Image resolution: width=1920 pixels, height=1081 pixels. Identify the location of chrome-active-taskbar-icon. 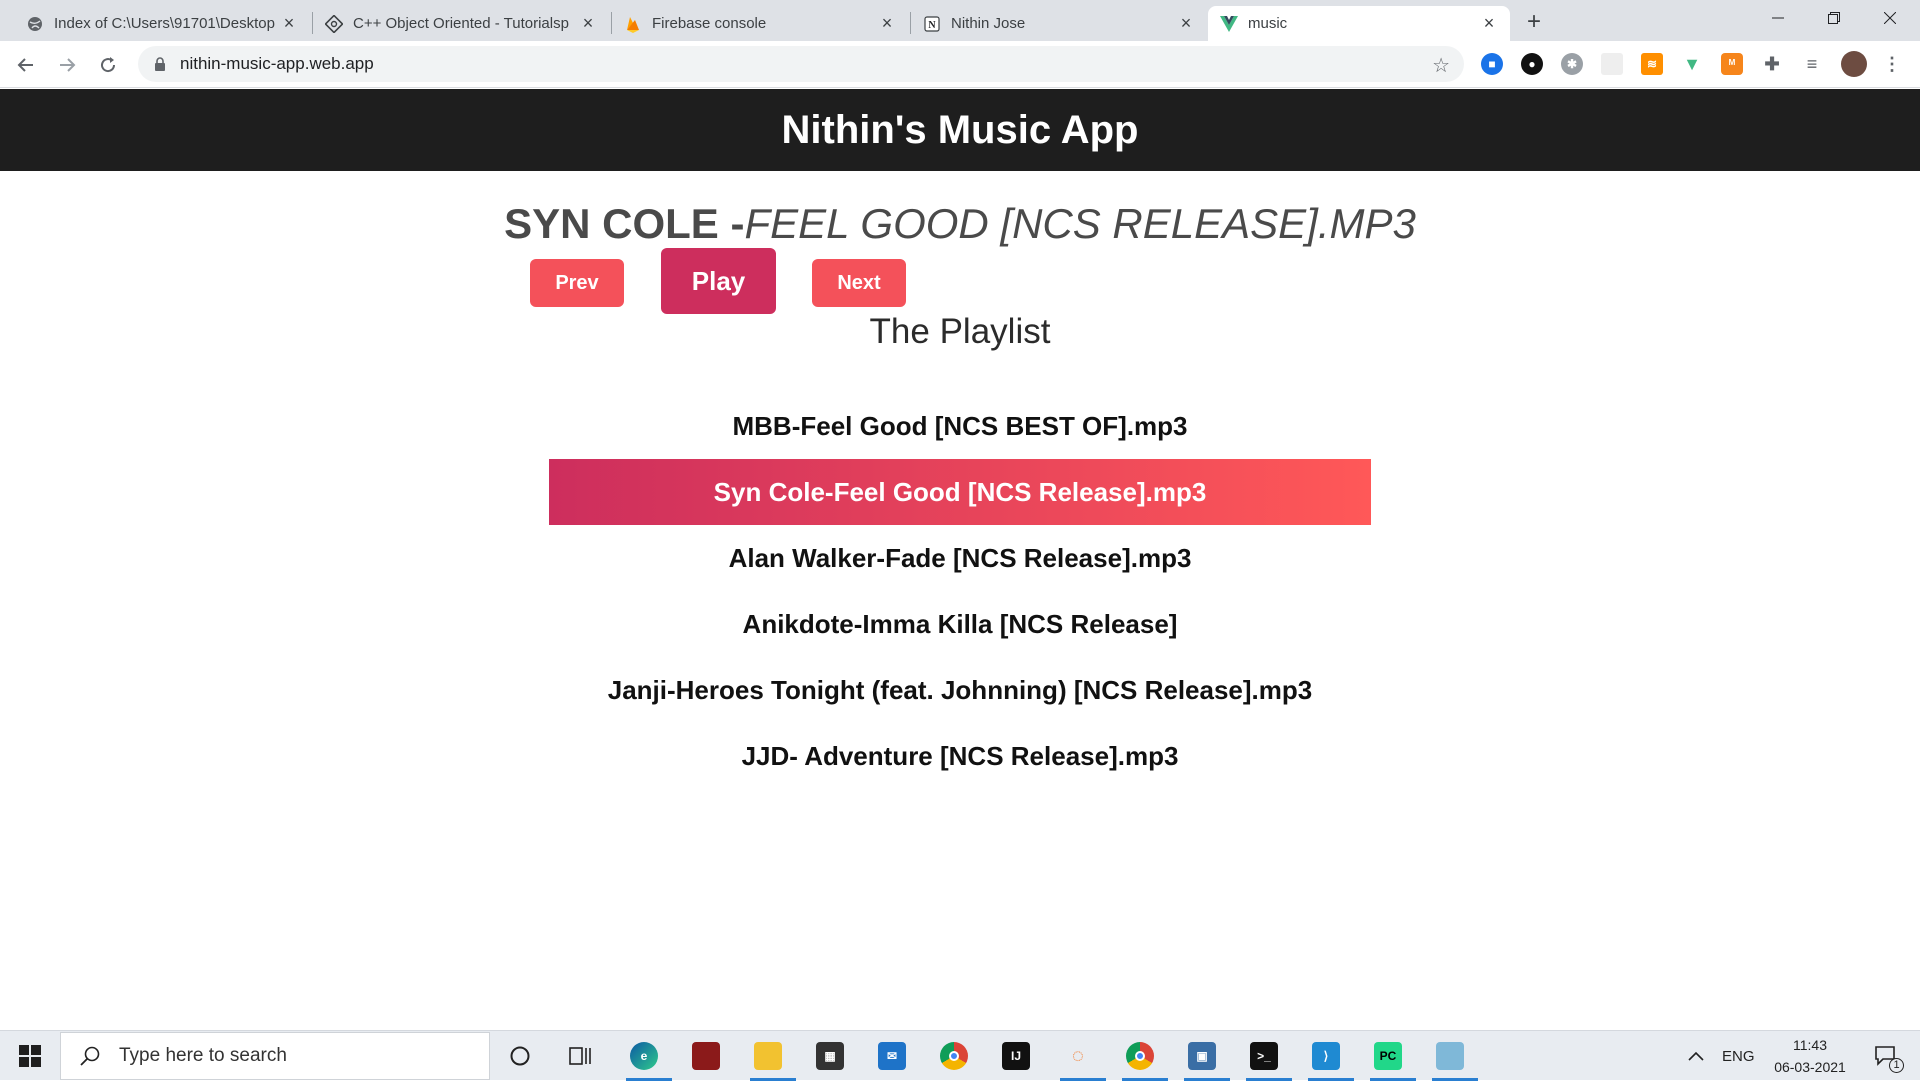
(1144, 1059).